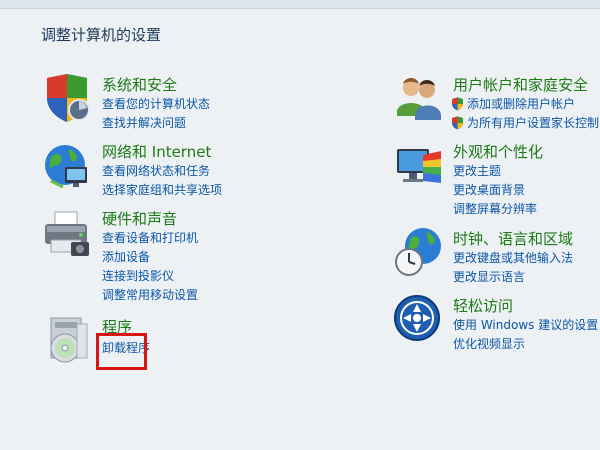  I want to click on clock-globe-icon, so click(419, 252).